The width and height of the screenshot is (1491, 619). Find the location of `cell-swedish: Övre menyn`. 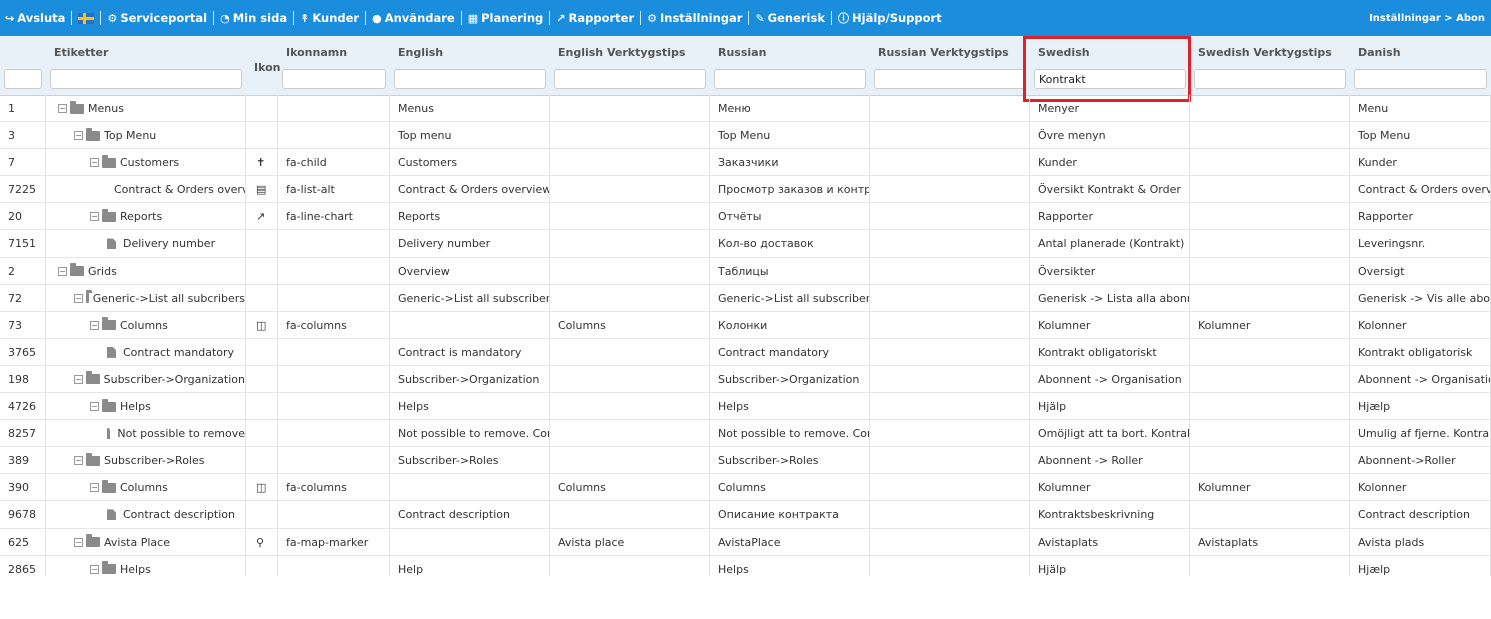

cell-swedish: Övre menyn is located at coordinates (1110, 136).